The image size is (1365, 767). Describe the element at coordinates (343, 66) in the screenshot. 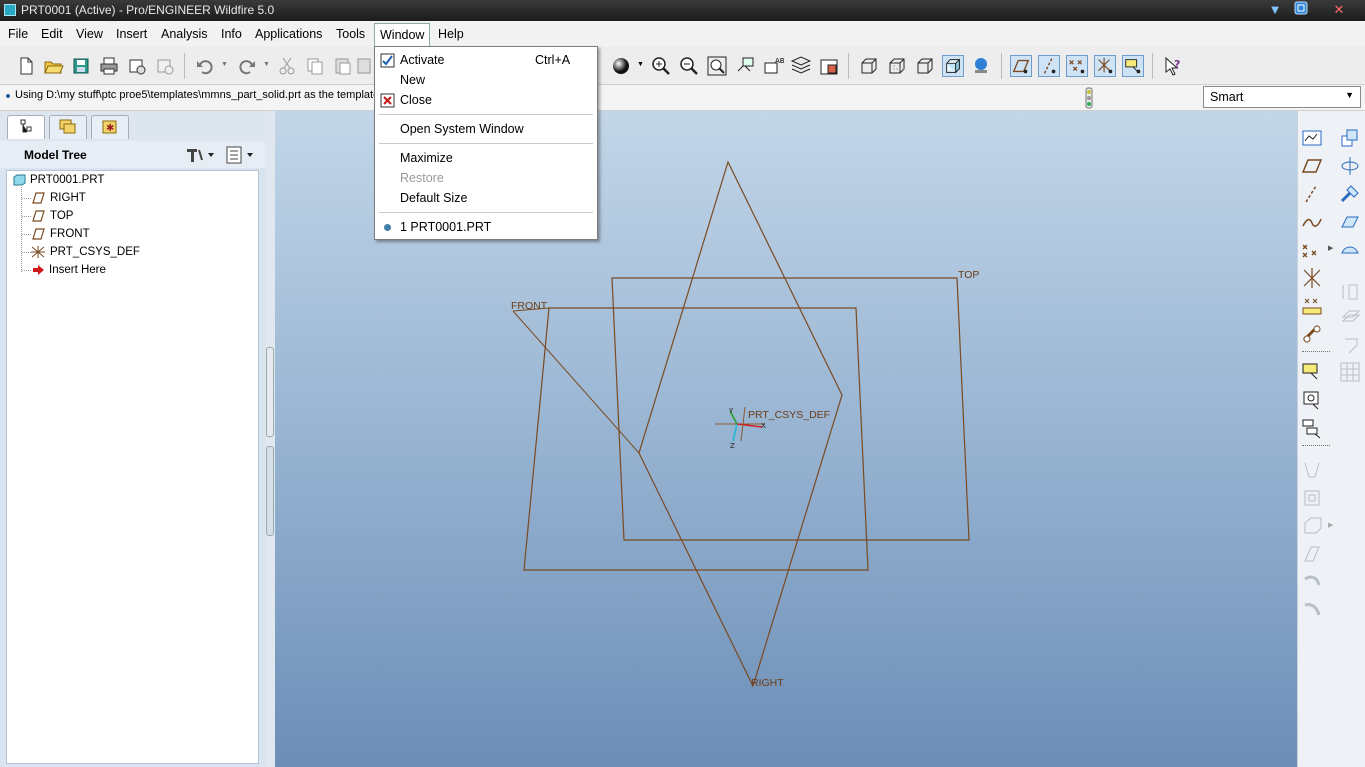

I see `paste-icon` at that location.